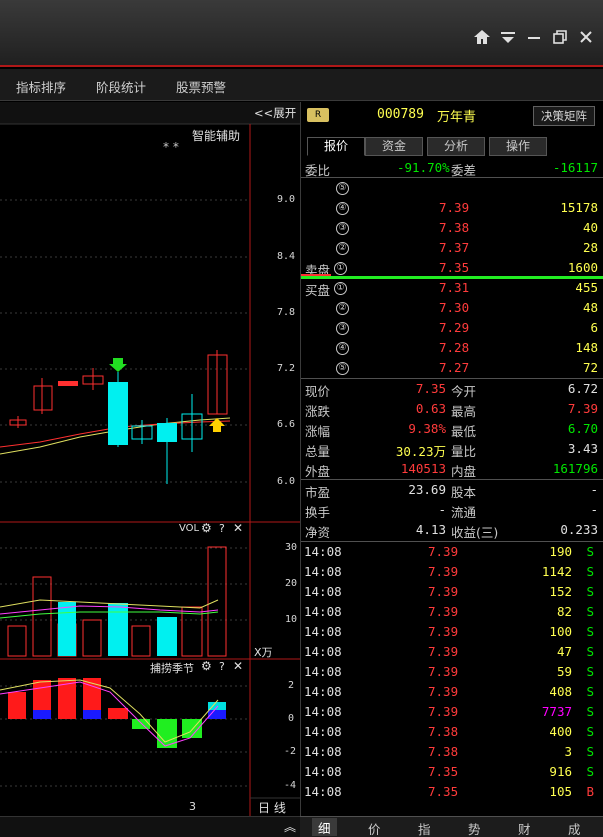 This screenshot has width=603, height=837. What do you see at coordinates (318, 532) in the screenshot?
I see `fundamental-label: 净资` at bounding box center [318, 532].